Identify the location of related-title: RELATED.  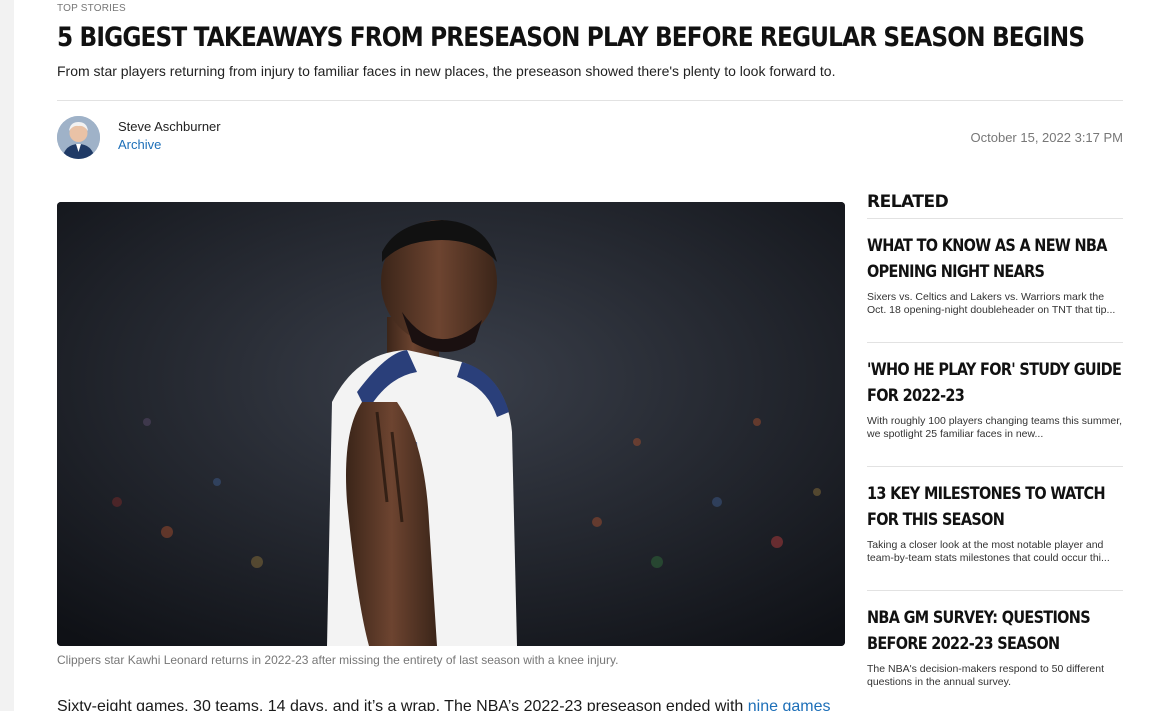
(995, 205).